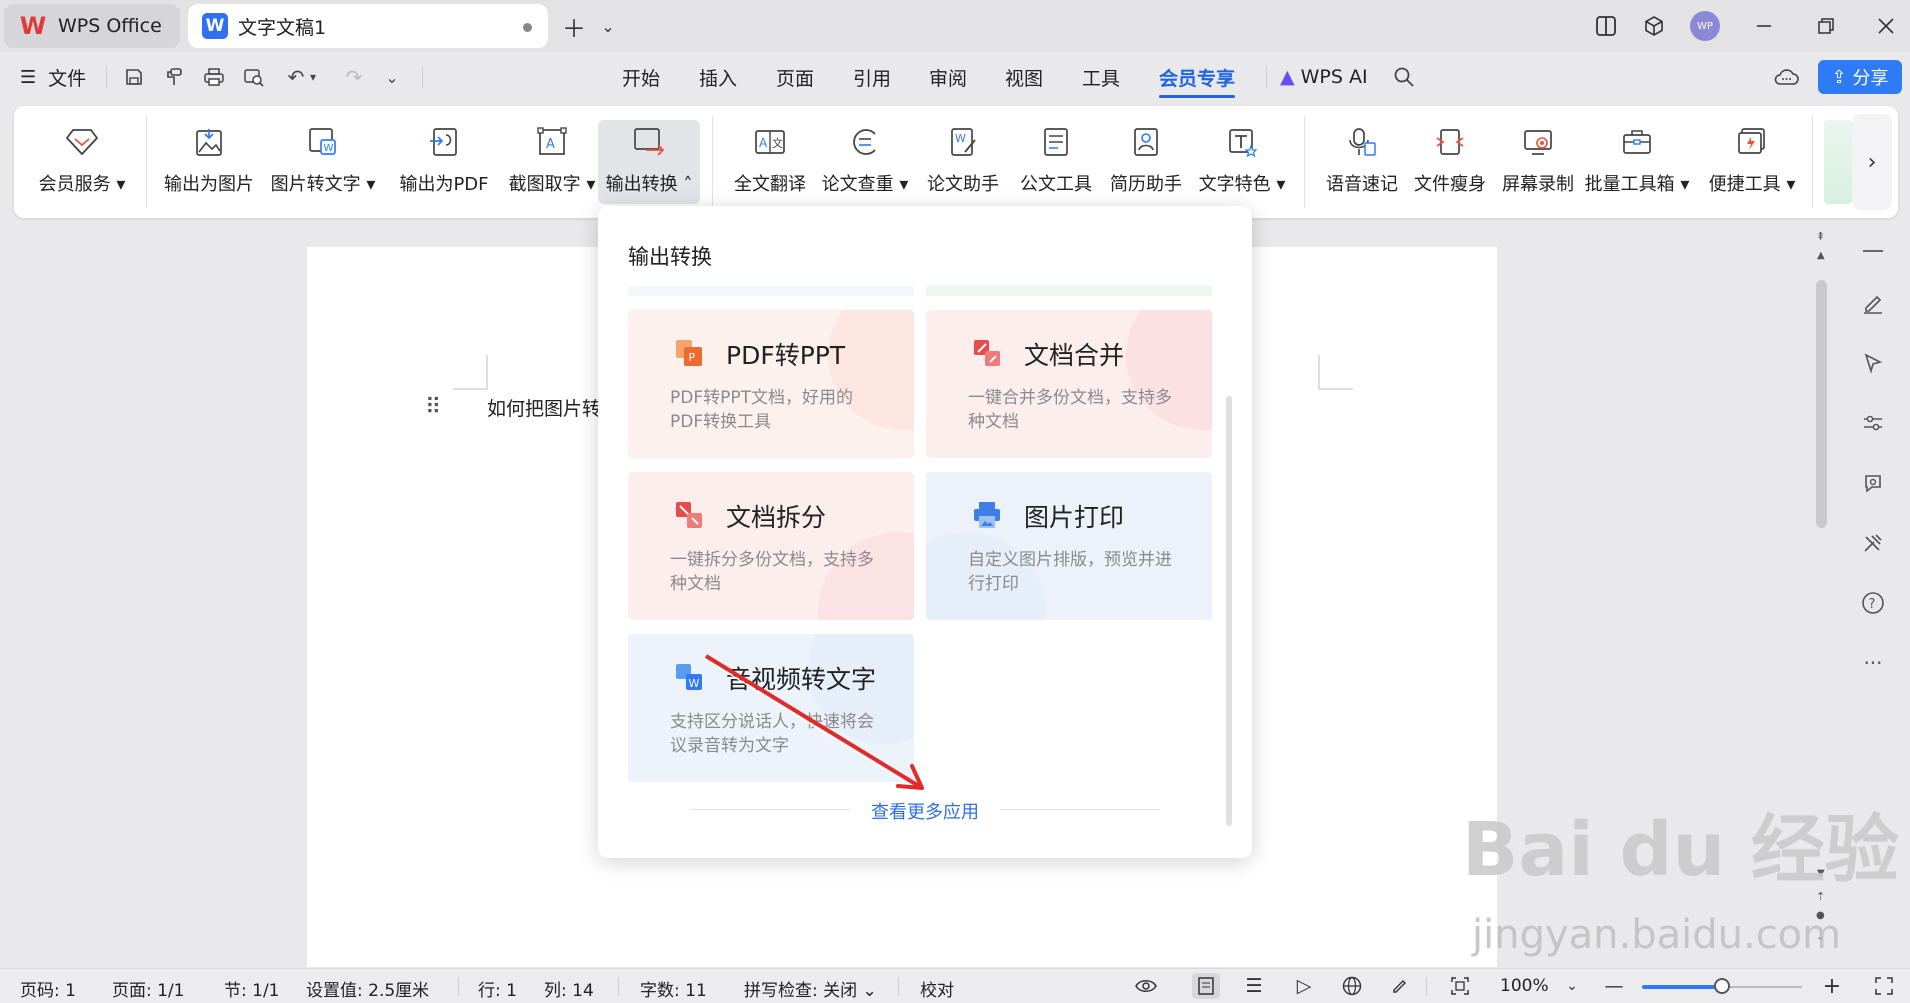 This screenshot has width=1910, height=1003. Describe the element at coordinates (673, 988) in the screenshot. I see `status-word-count: 字数: 11` at that location.